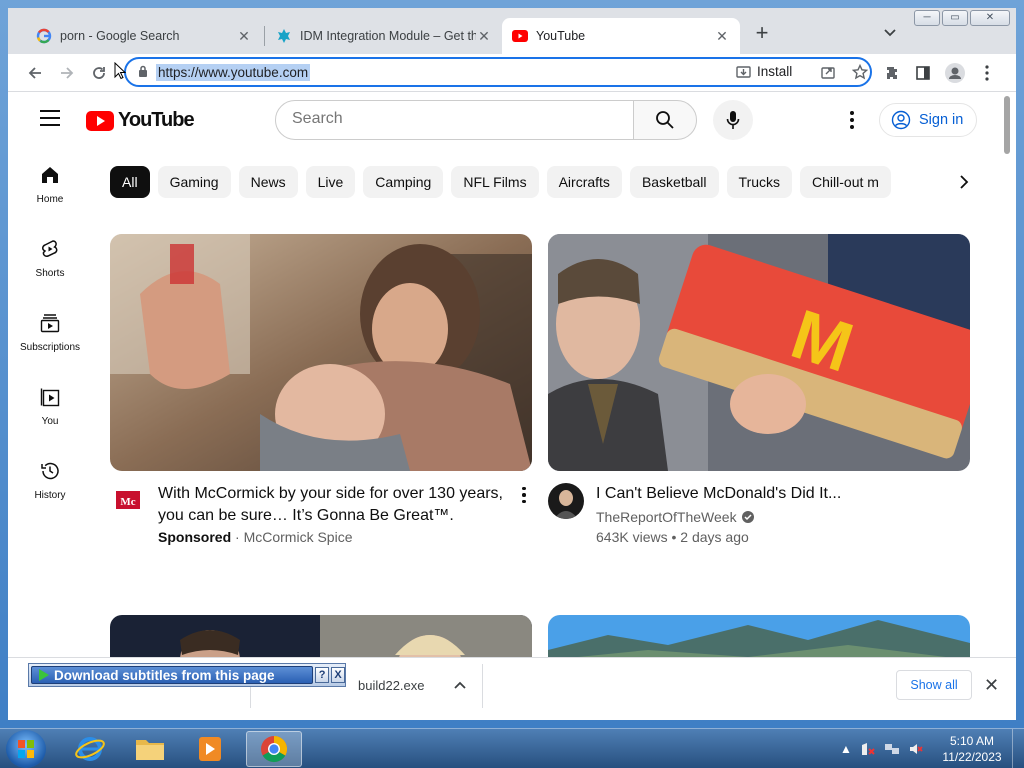 The width and height of the screenshot is (1024, 768). Describe the element at coordinates (128, 501) in the screenshot. I see `channel-avatar: Mc` at that location.